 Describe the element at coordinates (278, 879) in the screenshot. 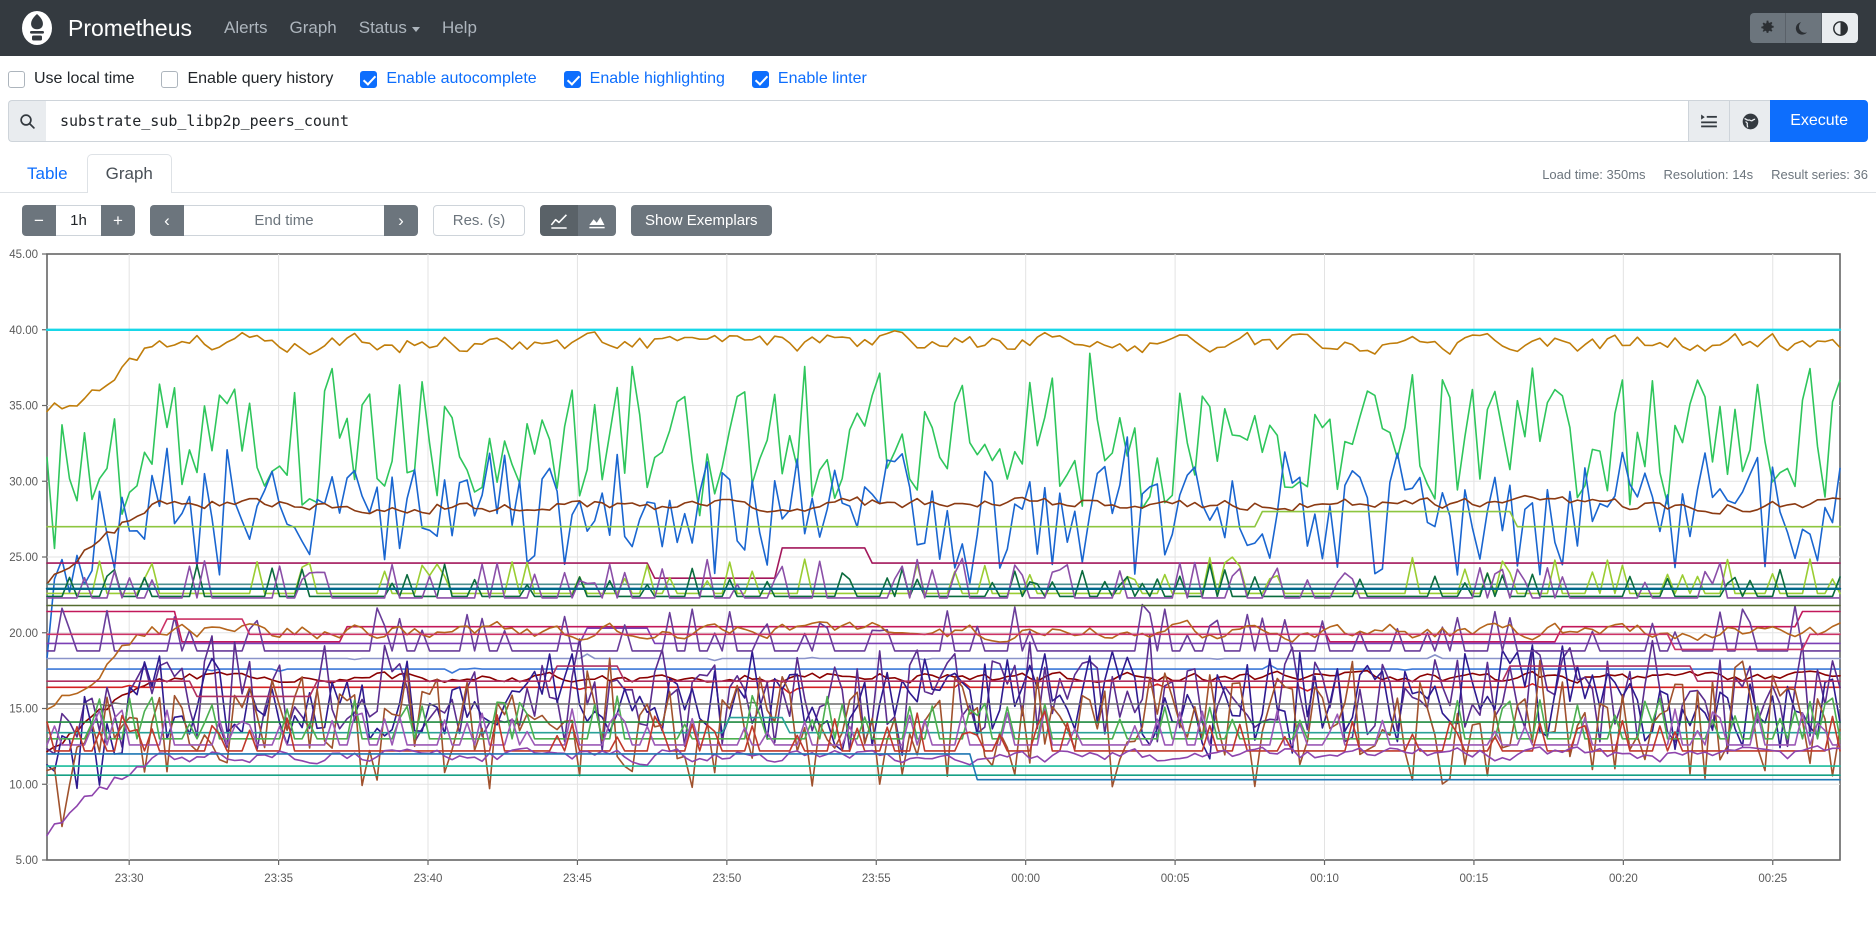

I see `x-axis-tick-label: 23:35` at that location.